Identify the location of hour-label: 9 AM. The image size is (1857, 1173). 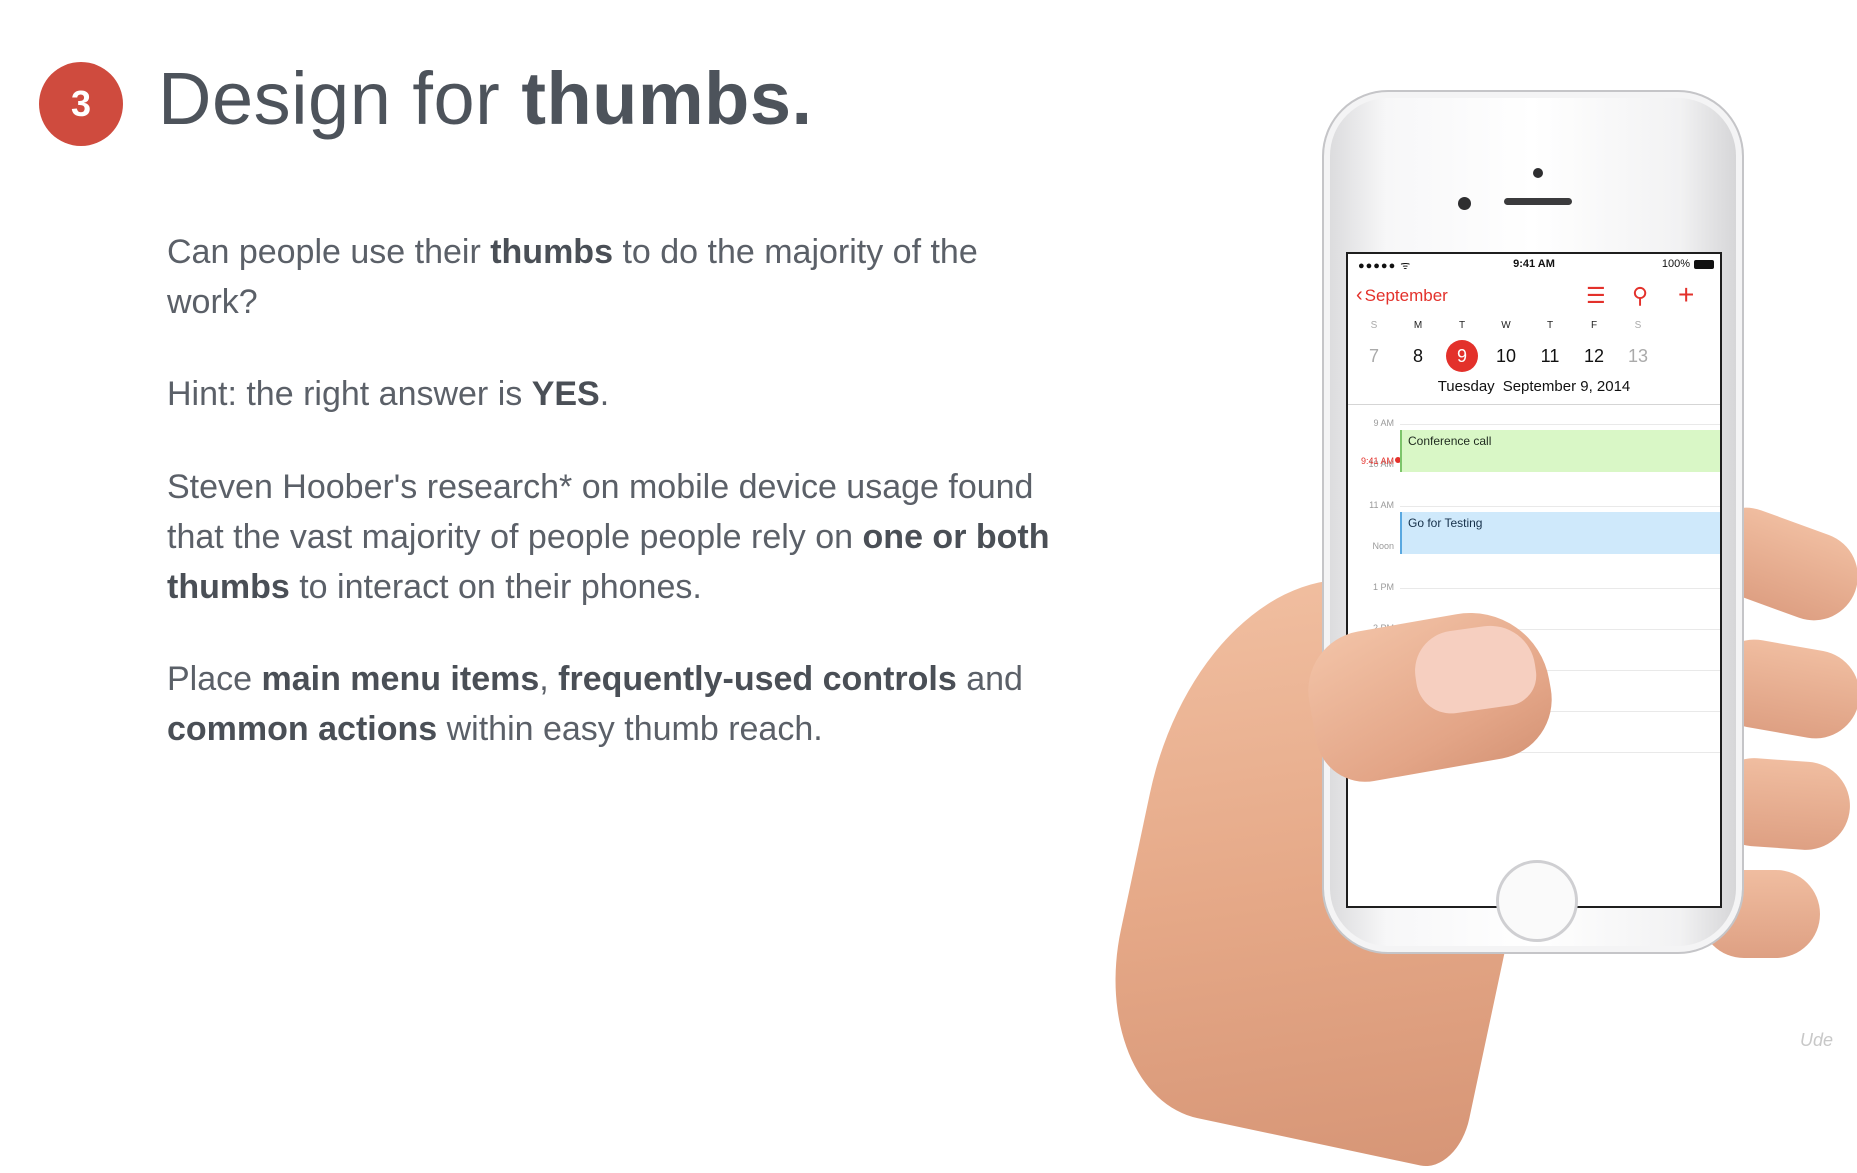
(1383, 423).